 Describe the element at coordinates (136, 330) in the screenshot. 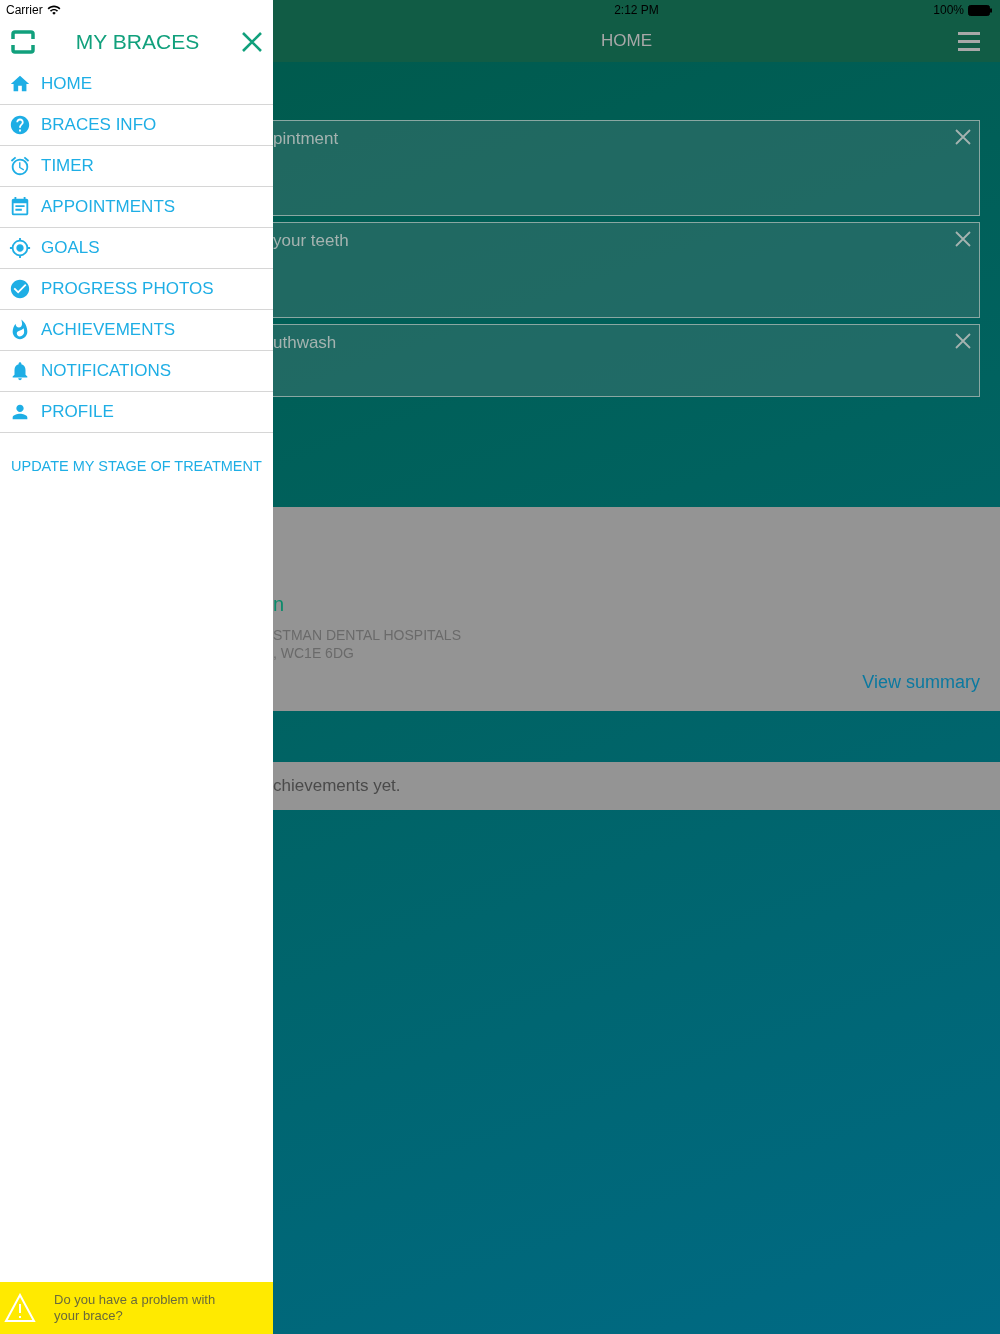

I see `menu-item: ACHIEVEMENTS` at that location.